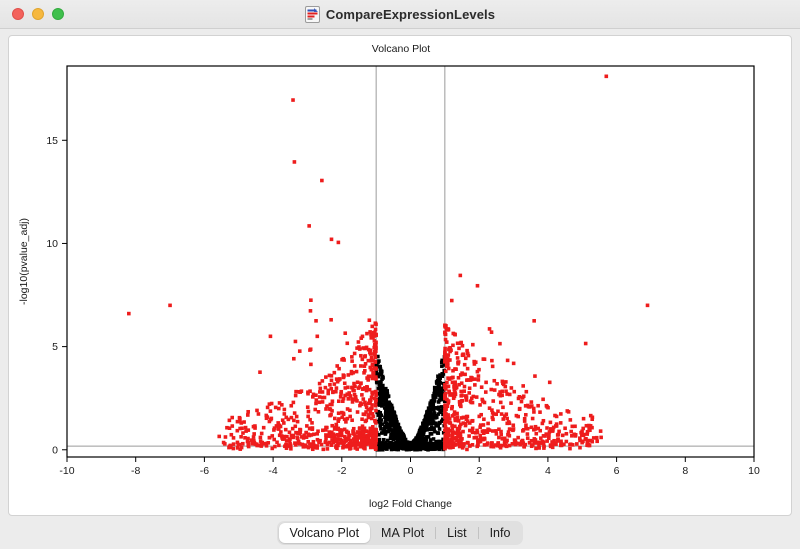 Image resolution: width=800 pixels, height=549 pixels. Describe the element at coordinates (324, 532) in the screenshot. I see `tab-volcano-plot: Volcano Plot` at that location.